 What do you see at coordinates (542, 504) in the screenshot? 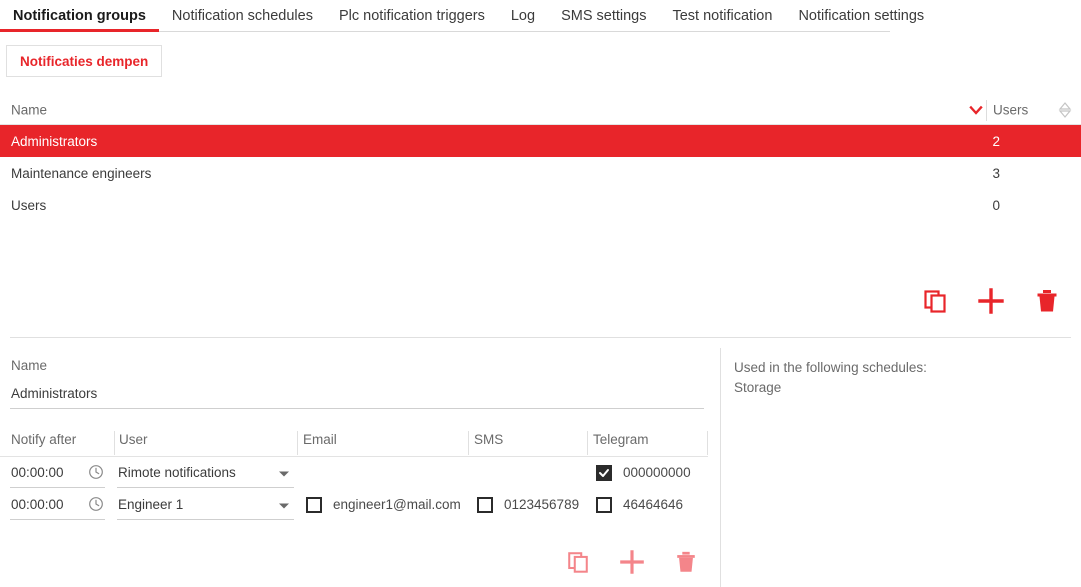
I see `sms-value: 0123456789` at bounding box center [542, 504].